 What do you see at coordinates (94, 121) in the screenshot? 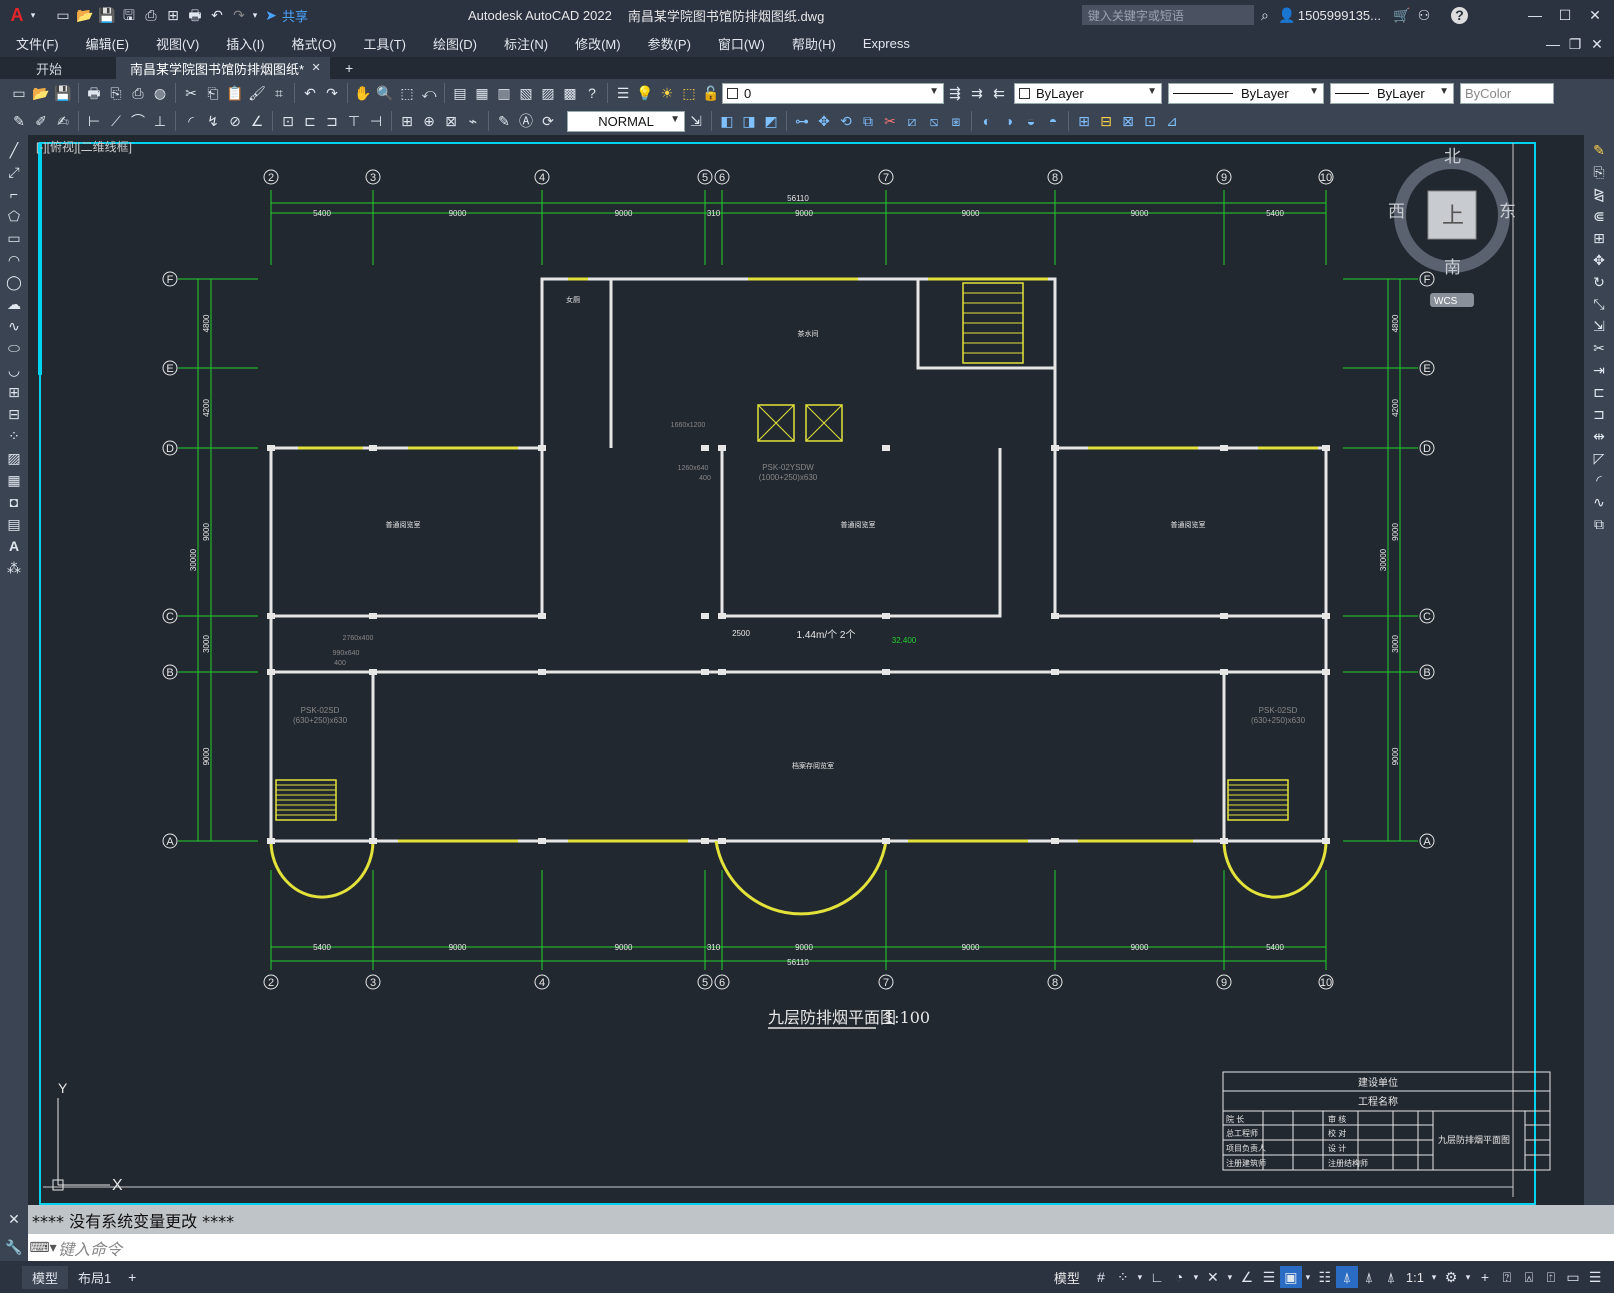
I see `dim-linear-icon: ⊢` at bounding box center [94, 121].